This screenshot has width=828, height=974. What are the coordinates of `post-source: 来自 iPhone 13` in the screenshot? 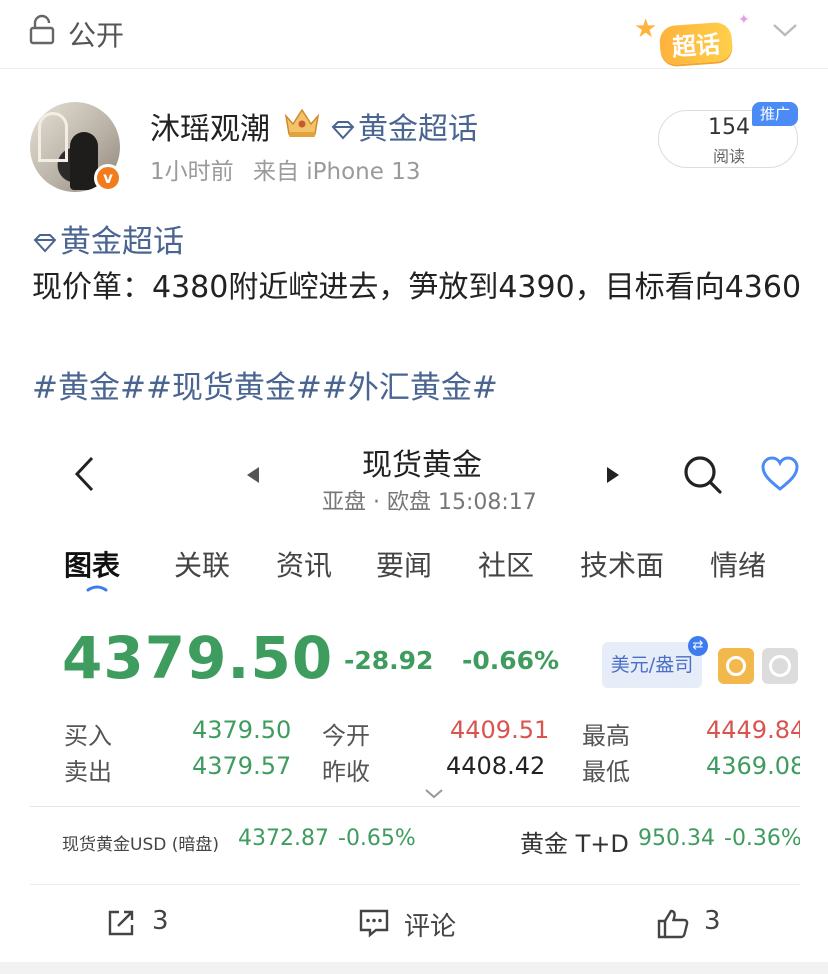 It's located at (336, 172).